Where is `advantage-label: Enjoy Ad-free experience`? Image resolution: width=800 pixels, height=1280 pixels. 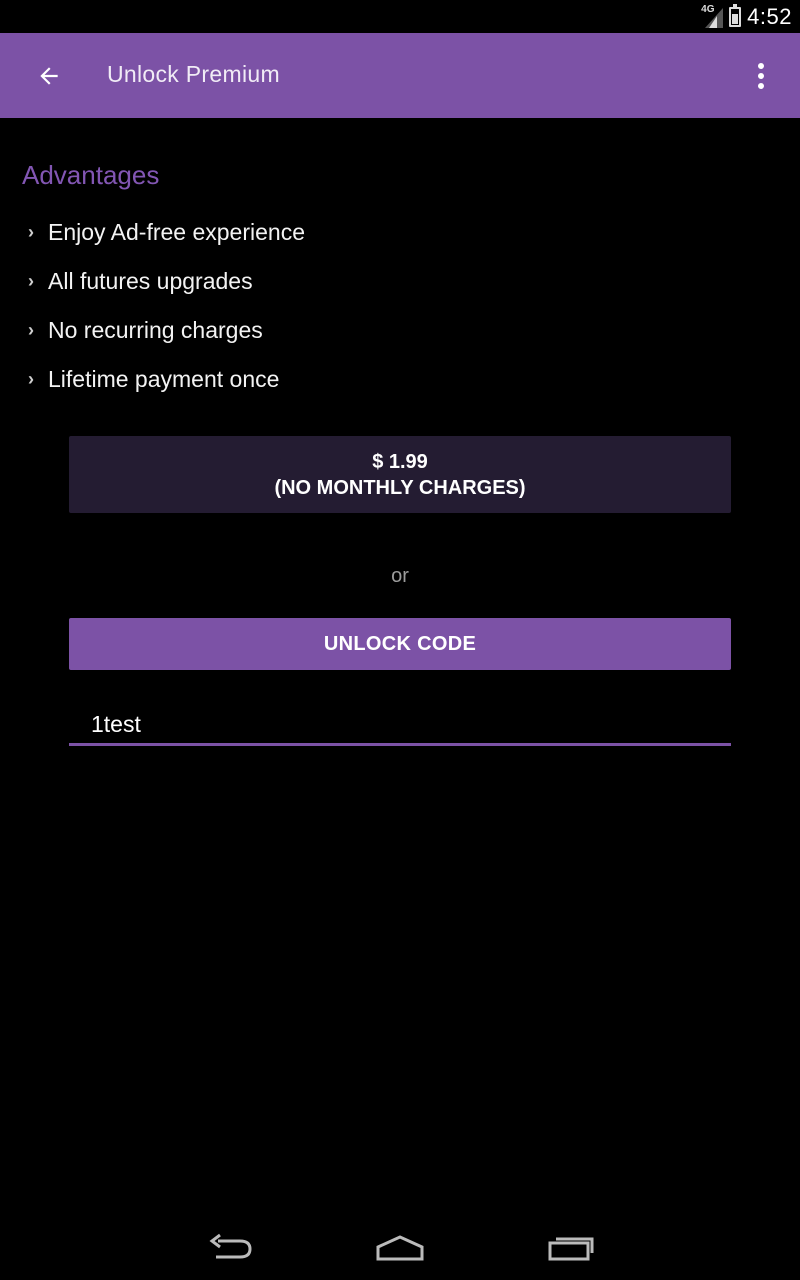
advantage-label: Enjoy Ad-free experience is located at coordinates (176, 232).